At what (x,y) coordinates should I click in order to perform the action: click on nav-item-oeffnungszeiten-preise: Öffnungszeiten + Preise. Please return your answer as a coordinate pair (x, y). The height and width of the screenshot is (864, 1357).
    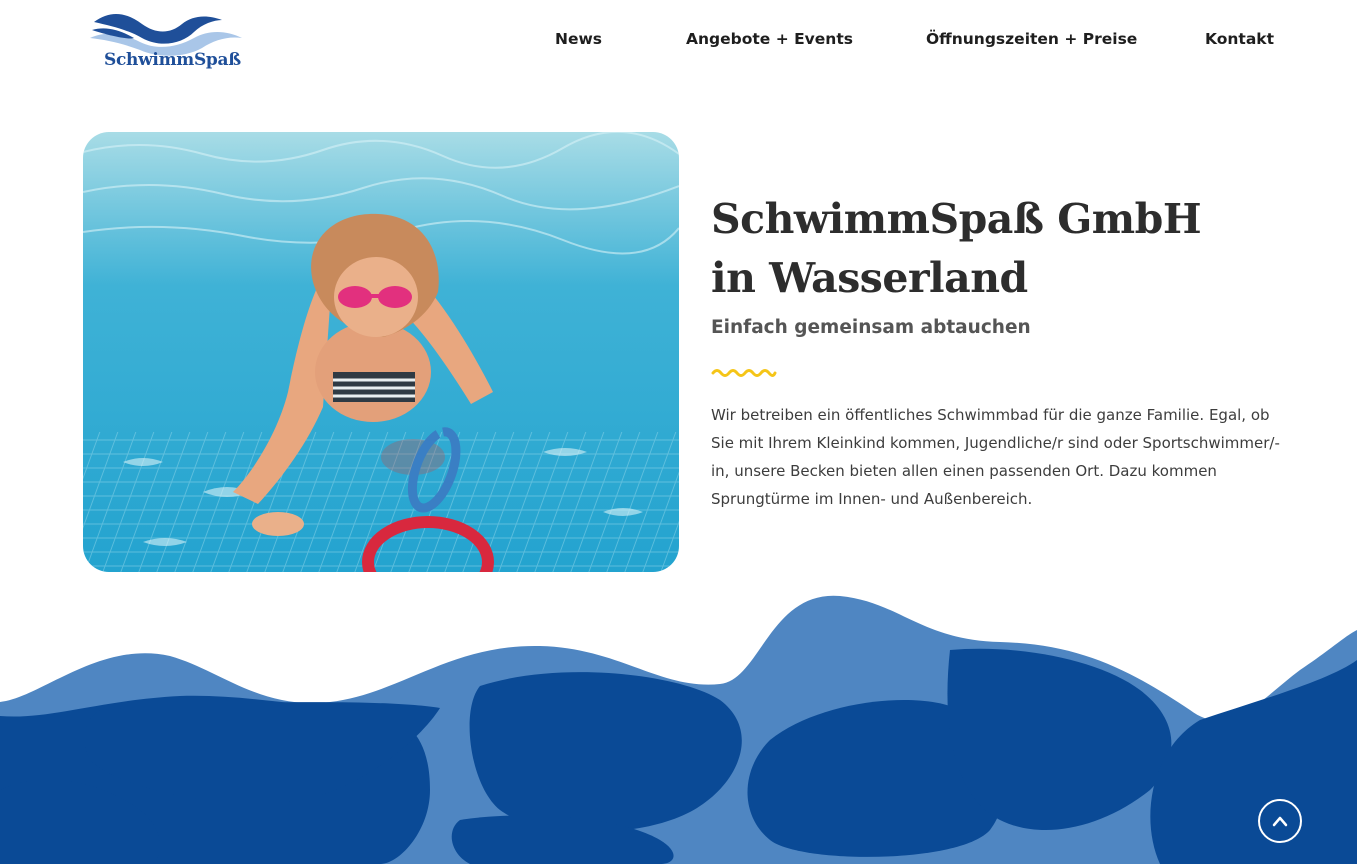
    Looking at the image, I should click on (1031, 39).